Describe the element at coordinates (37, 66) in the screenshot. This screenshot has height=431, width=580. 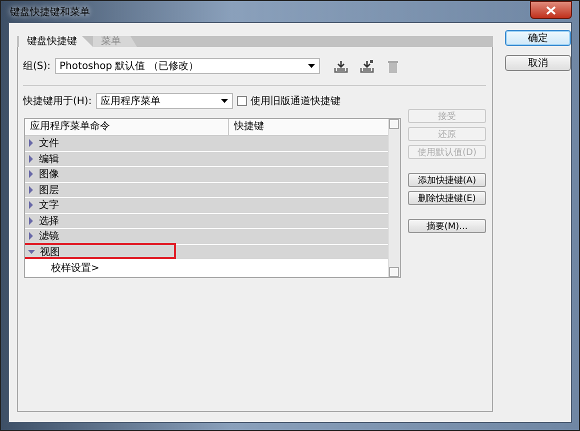
I see `set-label: 组(S):` at that location.